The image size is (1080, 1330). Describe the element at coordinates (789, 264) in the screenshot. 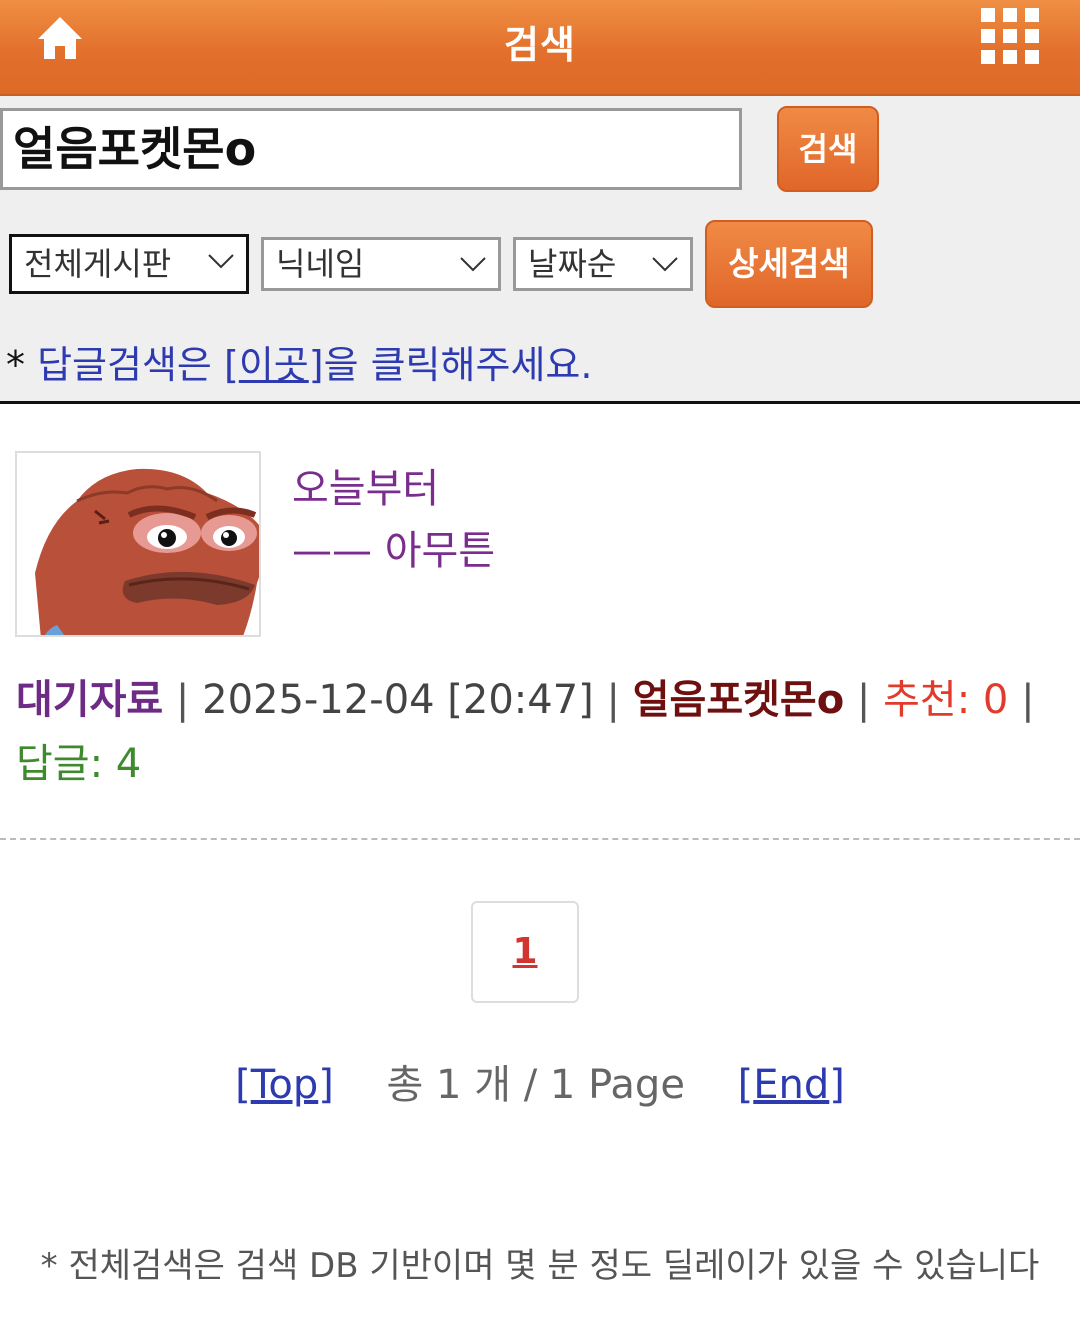

I see `detail-search-button: 상세검색` at that location.